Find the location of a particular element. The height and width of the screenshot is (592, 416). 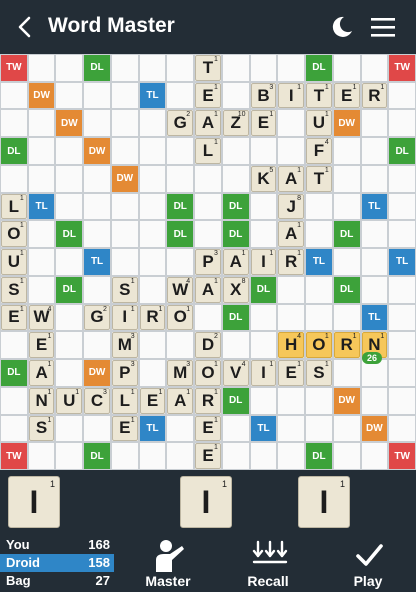

master-button: Master is located at coordinates (168, 562).